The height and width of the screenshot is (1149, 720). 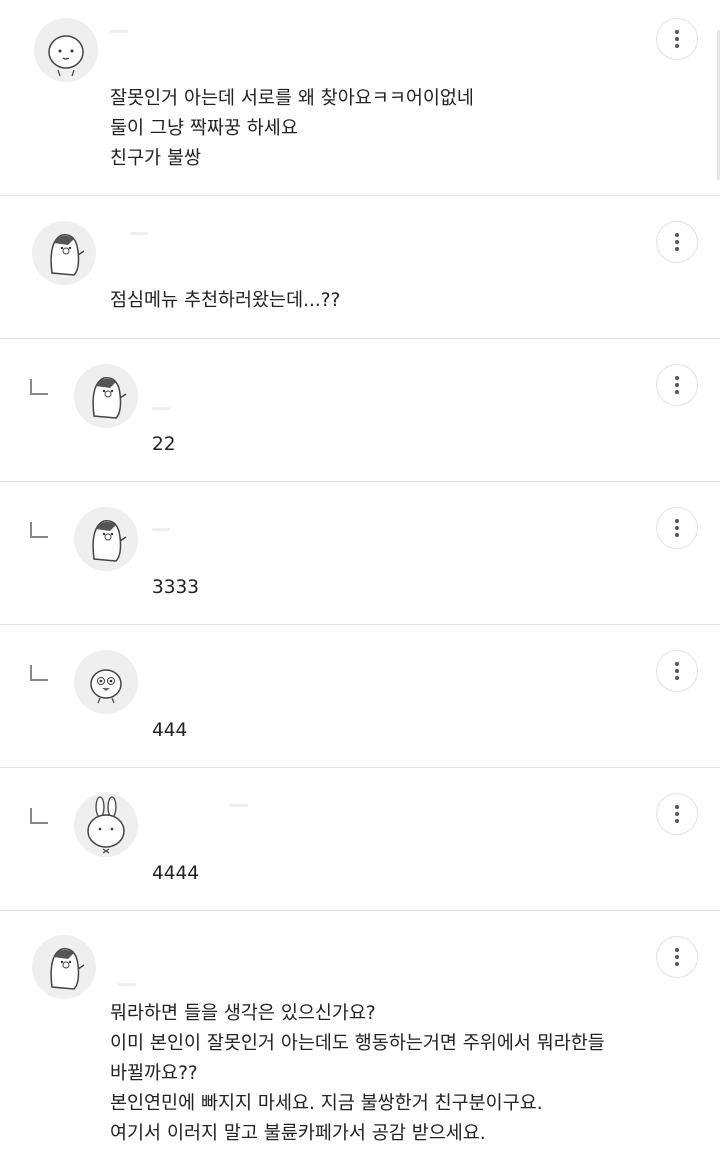 What do you see at coordinates (170, 730) in the screenshot?
I see `reply-text: 444` at bounding box center [170, 730].